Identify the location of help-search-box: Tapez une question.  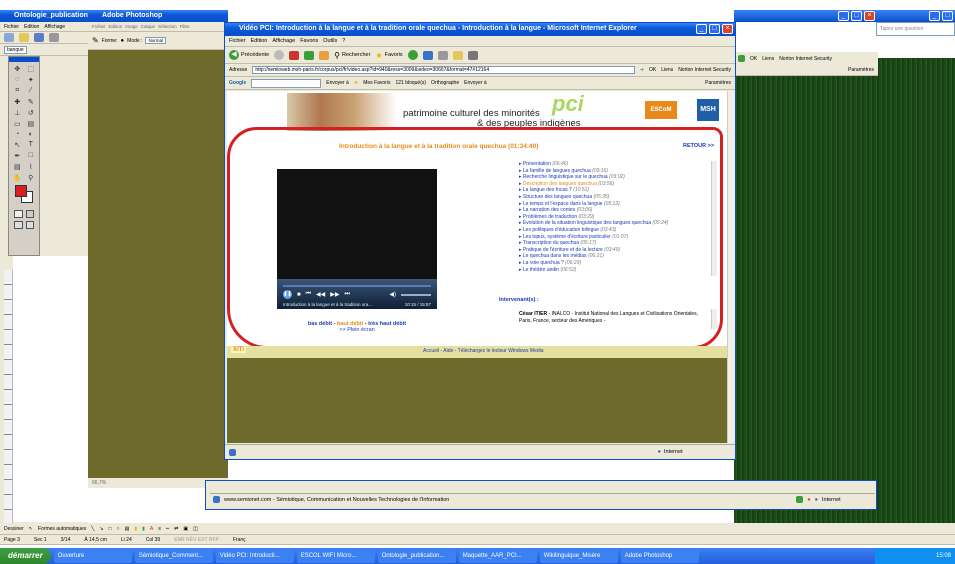
(915, 29).